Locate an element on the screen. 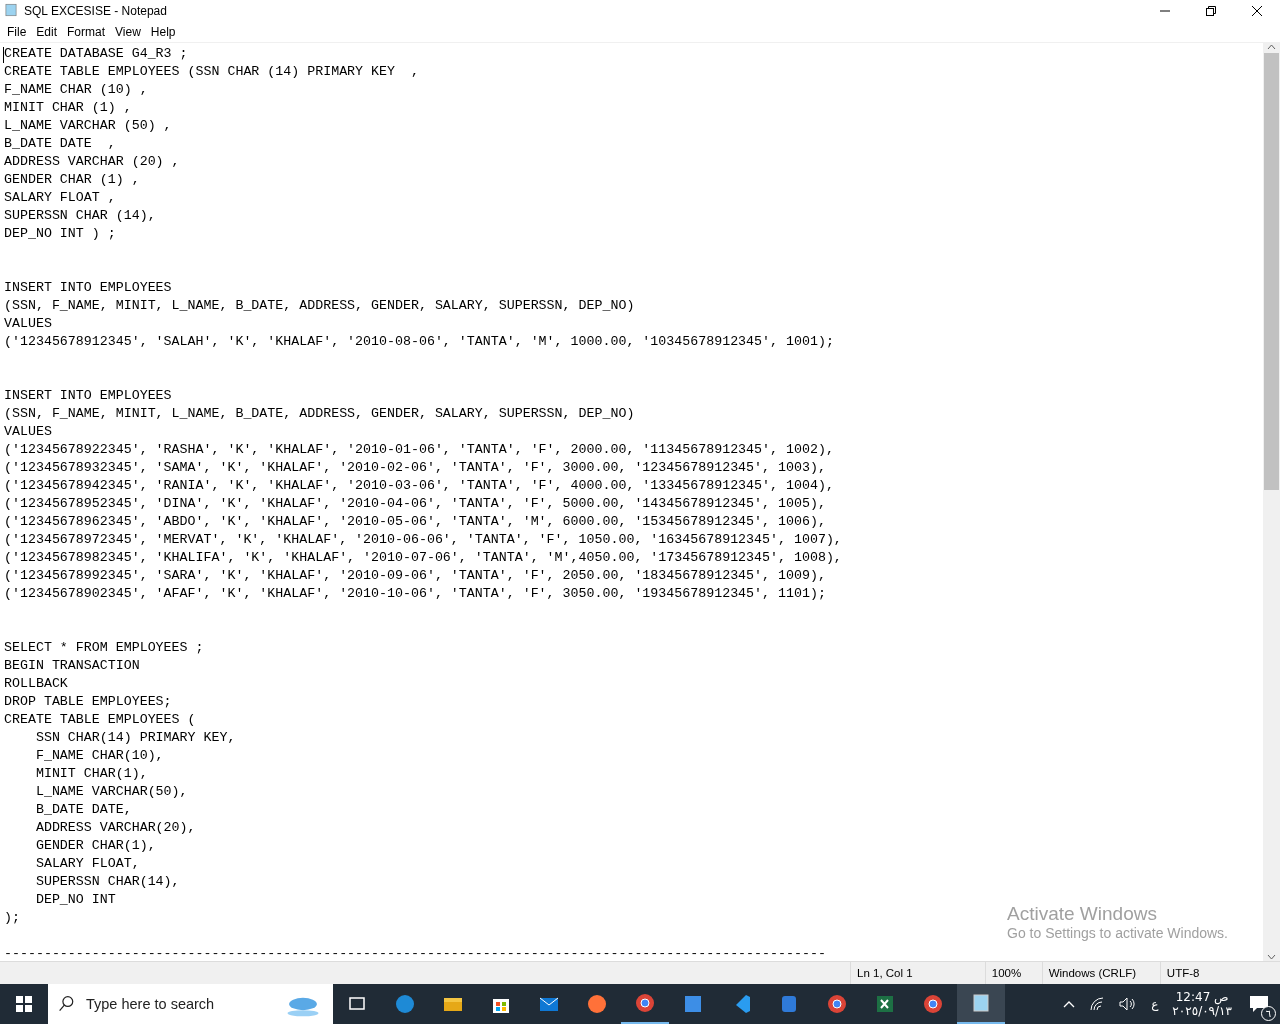  windows-logo-icon is located at coordinates (24, 1004).